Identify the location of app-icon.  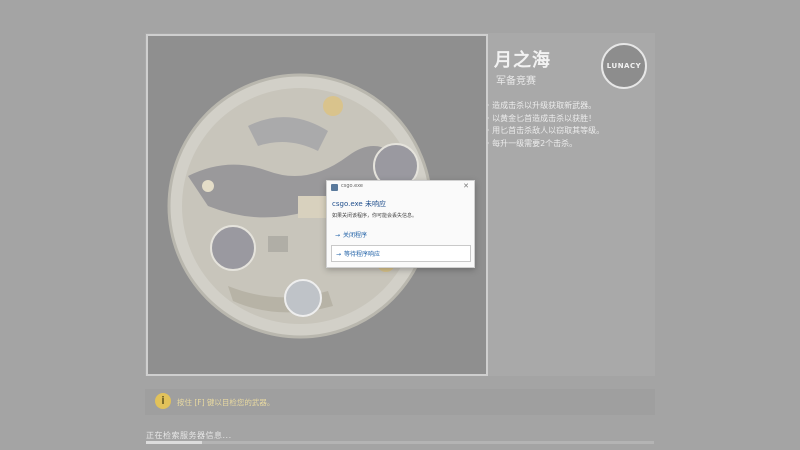
(334, 187).